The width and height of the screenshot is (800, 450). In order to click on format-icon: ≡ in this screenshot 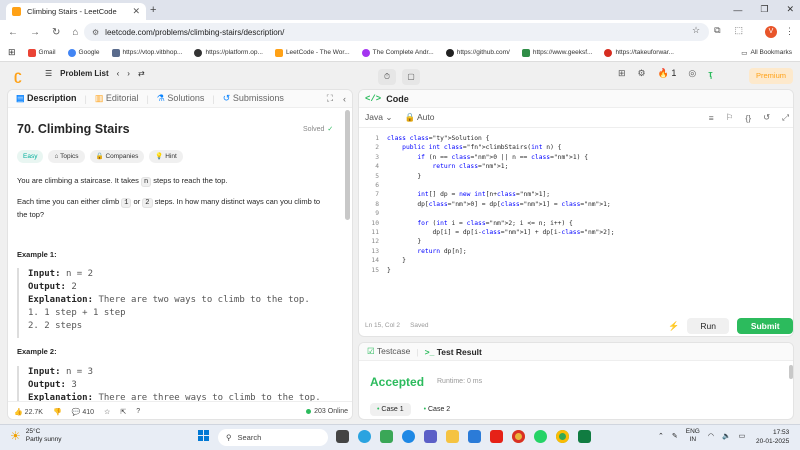, I will do `click(711, 118)`.